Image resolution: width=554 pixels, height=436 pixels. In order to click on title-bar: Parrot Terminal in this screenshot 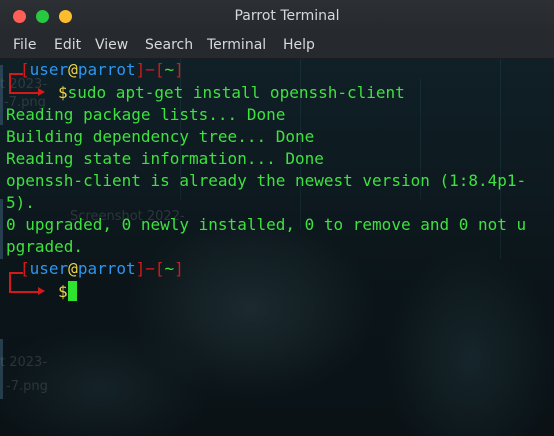, I will do `click(277, 17)`.